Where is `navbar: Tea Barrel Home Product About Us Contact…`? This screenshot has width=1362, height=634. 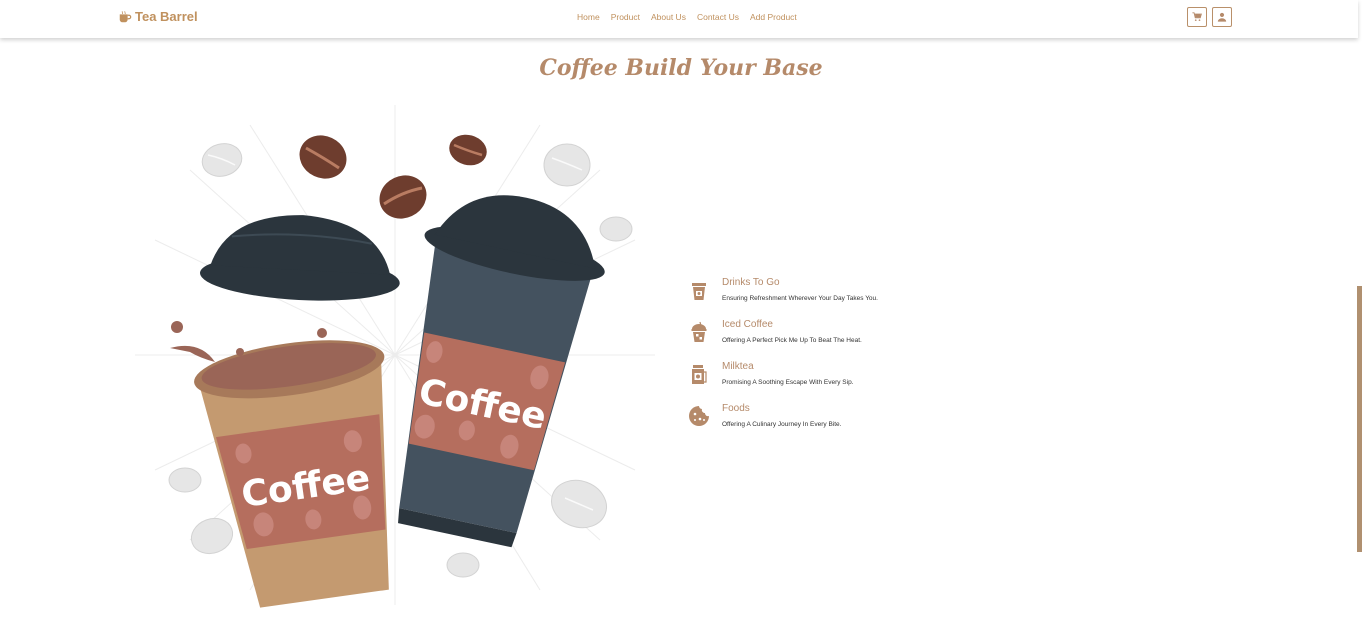 navbar: Tea Barrel Home Product About Us Contact… is located at coordinates (679, 19).